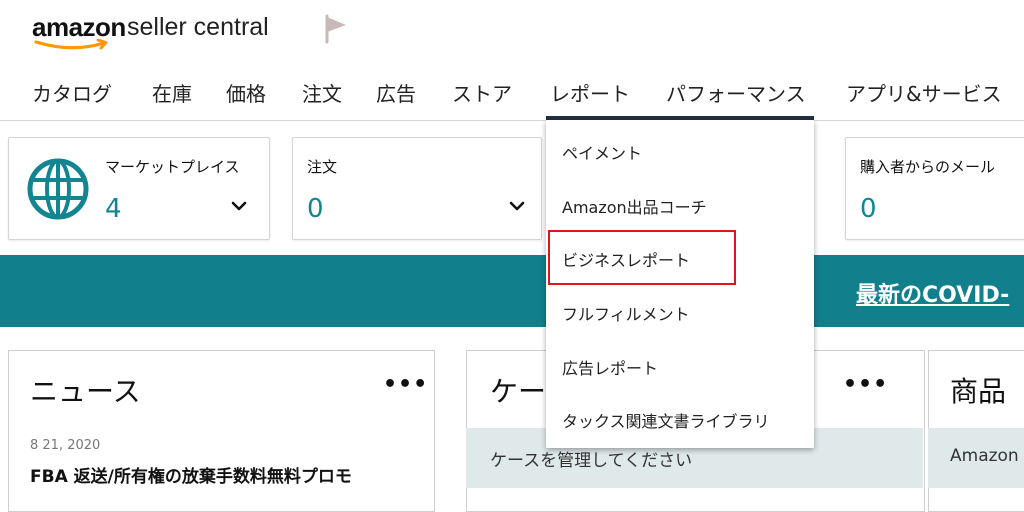  What do you see at coordinates (865, 384) in the screenshot?
I see `cases-more-options-icon: •••` at bounding box center [865, 384].